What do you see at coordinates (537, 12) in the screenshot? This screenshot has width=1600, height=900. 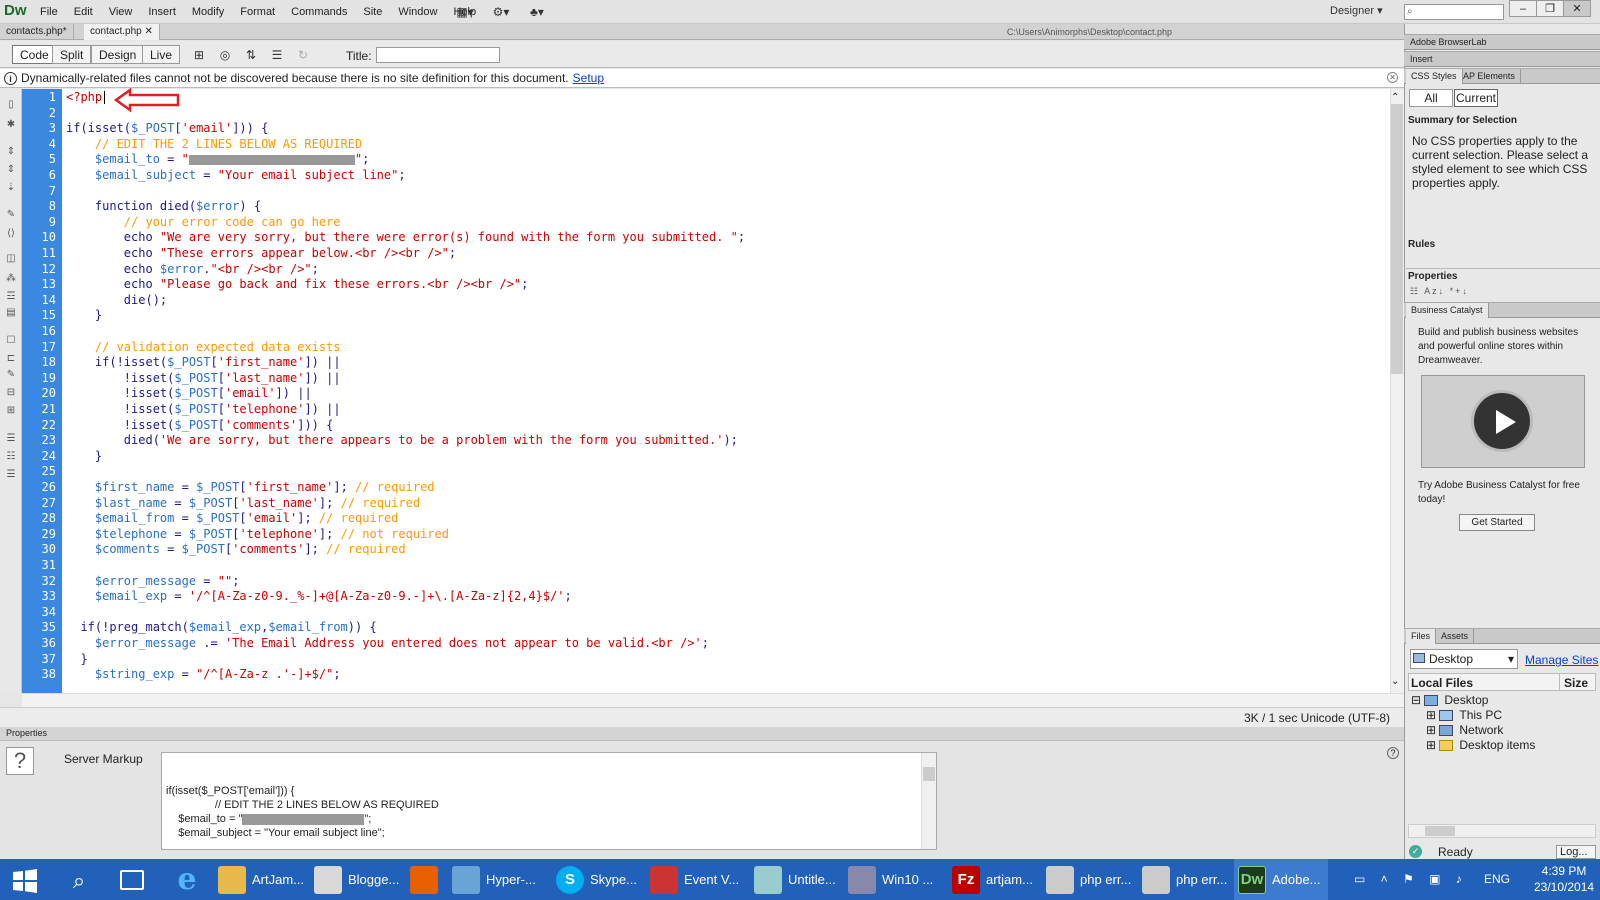 I see `site-icon: ♣▾` at bounding box center [537, 12].